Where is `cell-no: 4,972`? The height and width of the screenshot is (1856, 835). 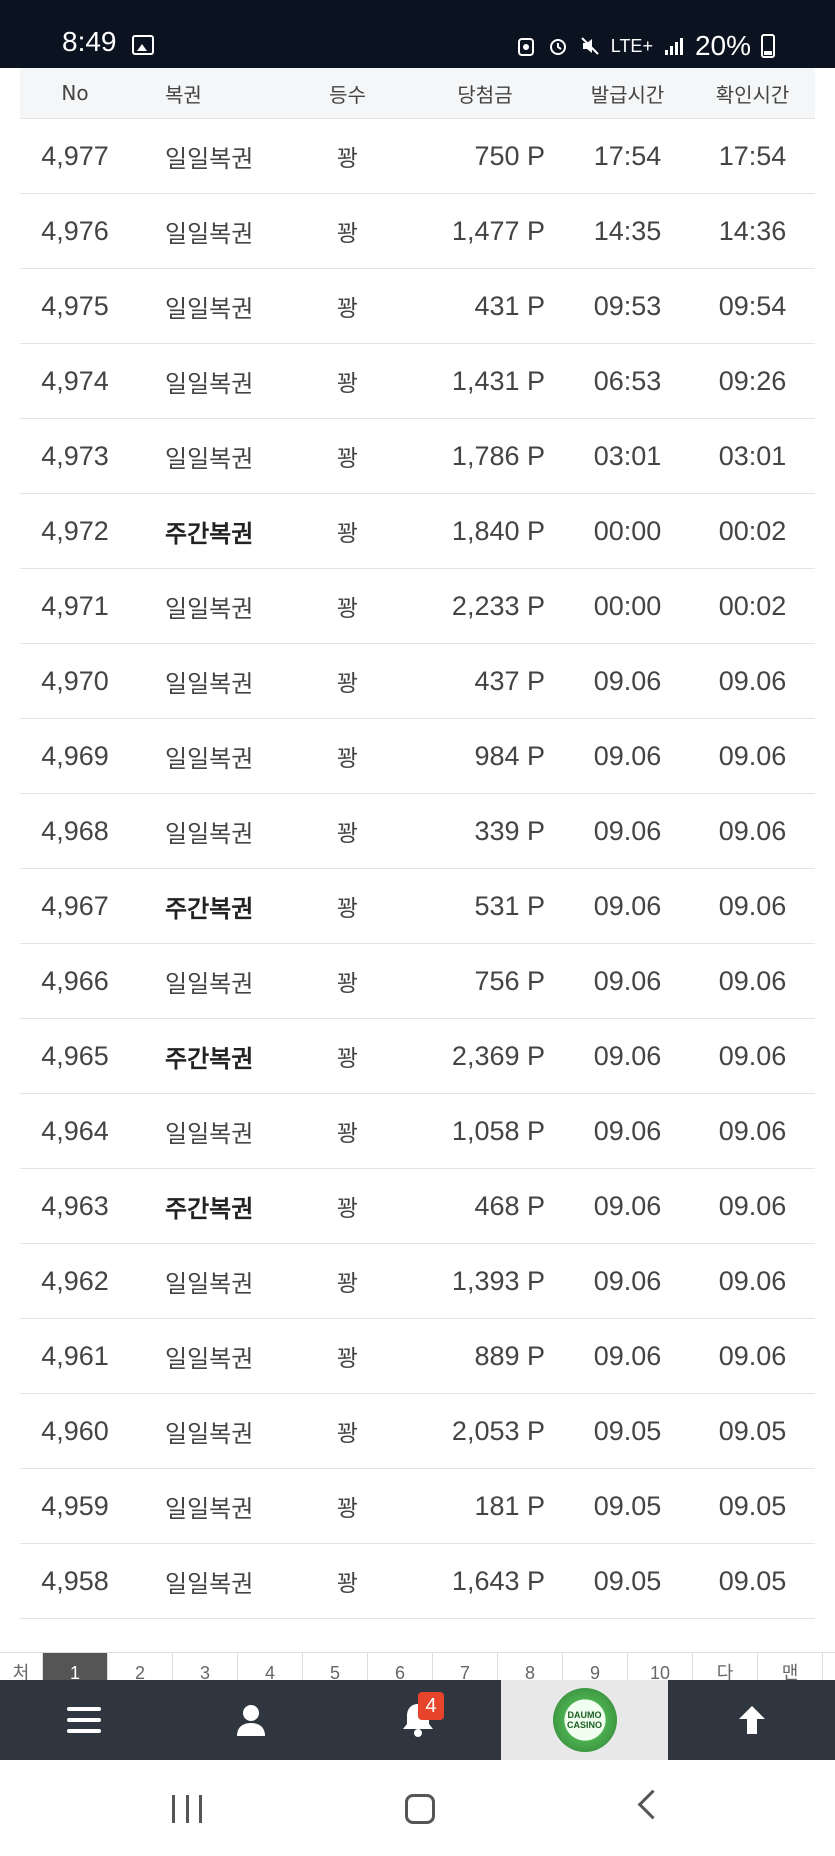
cell-no: 4,972 is located at coordinates (75, 530).